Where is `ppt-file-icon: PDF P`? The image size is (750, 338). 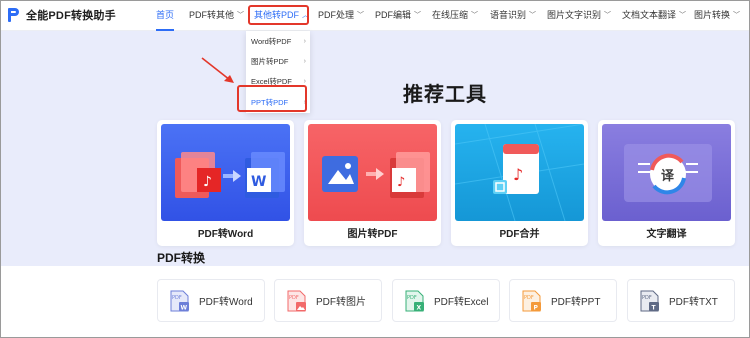 ppt-file-icon: PDF P is located at coordinates (531, 300).